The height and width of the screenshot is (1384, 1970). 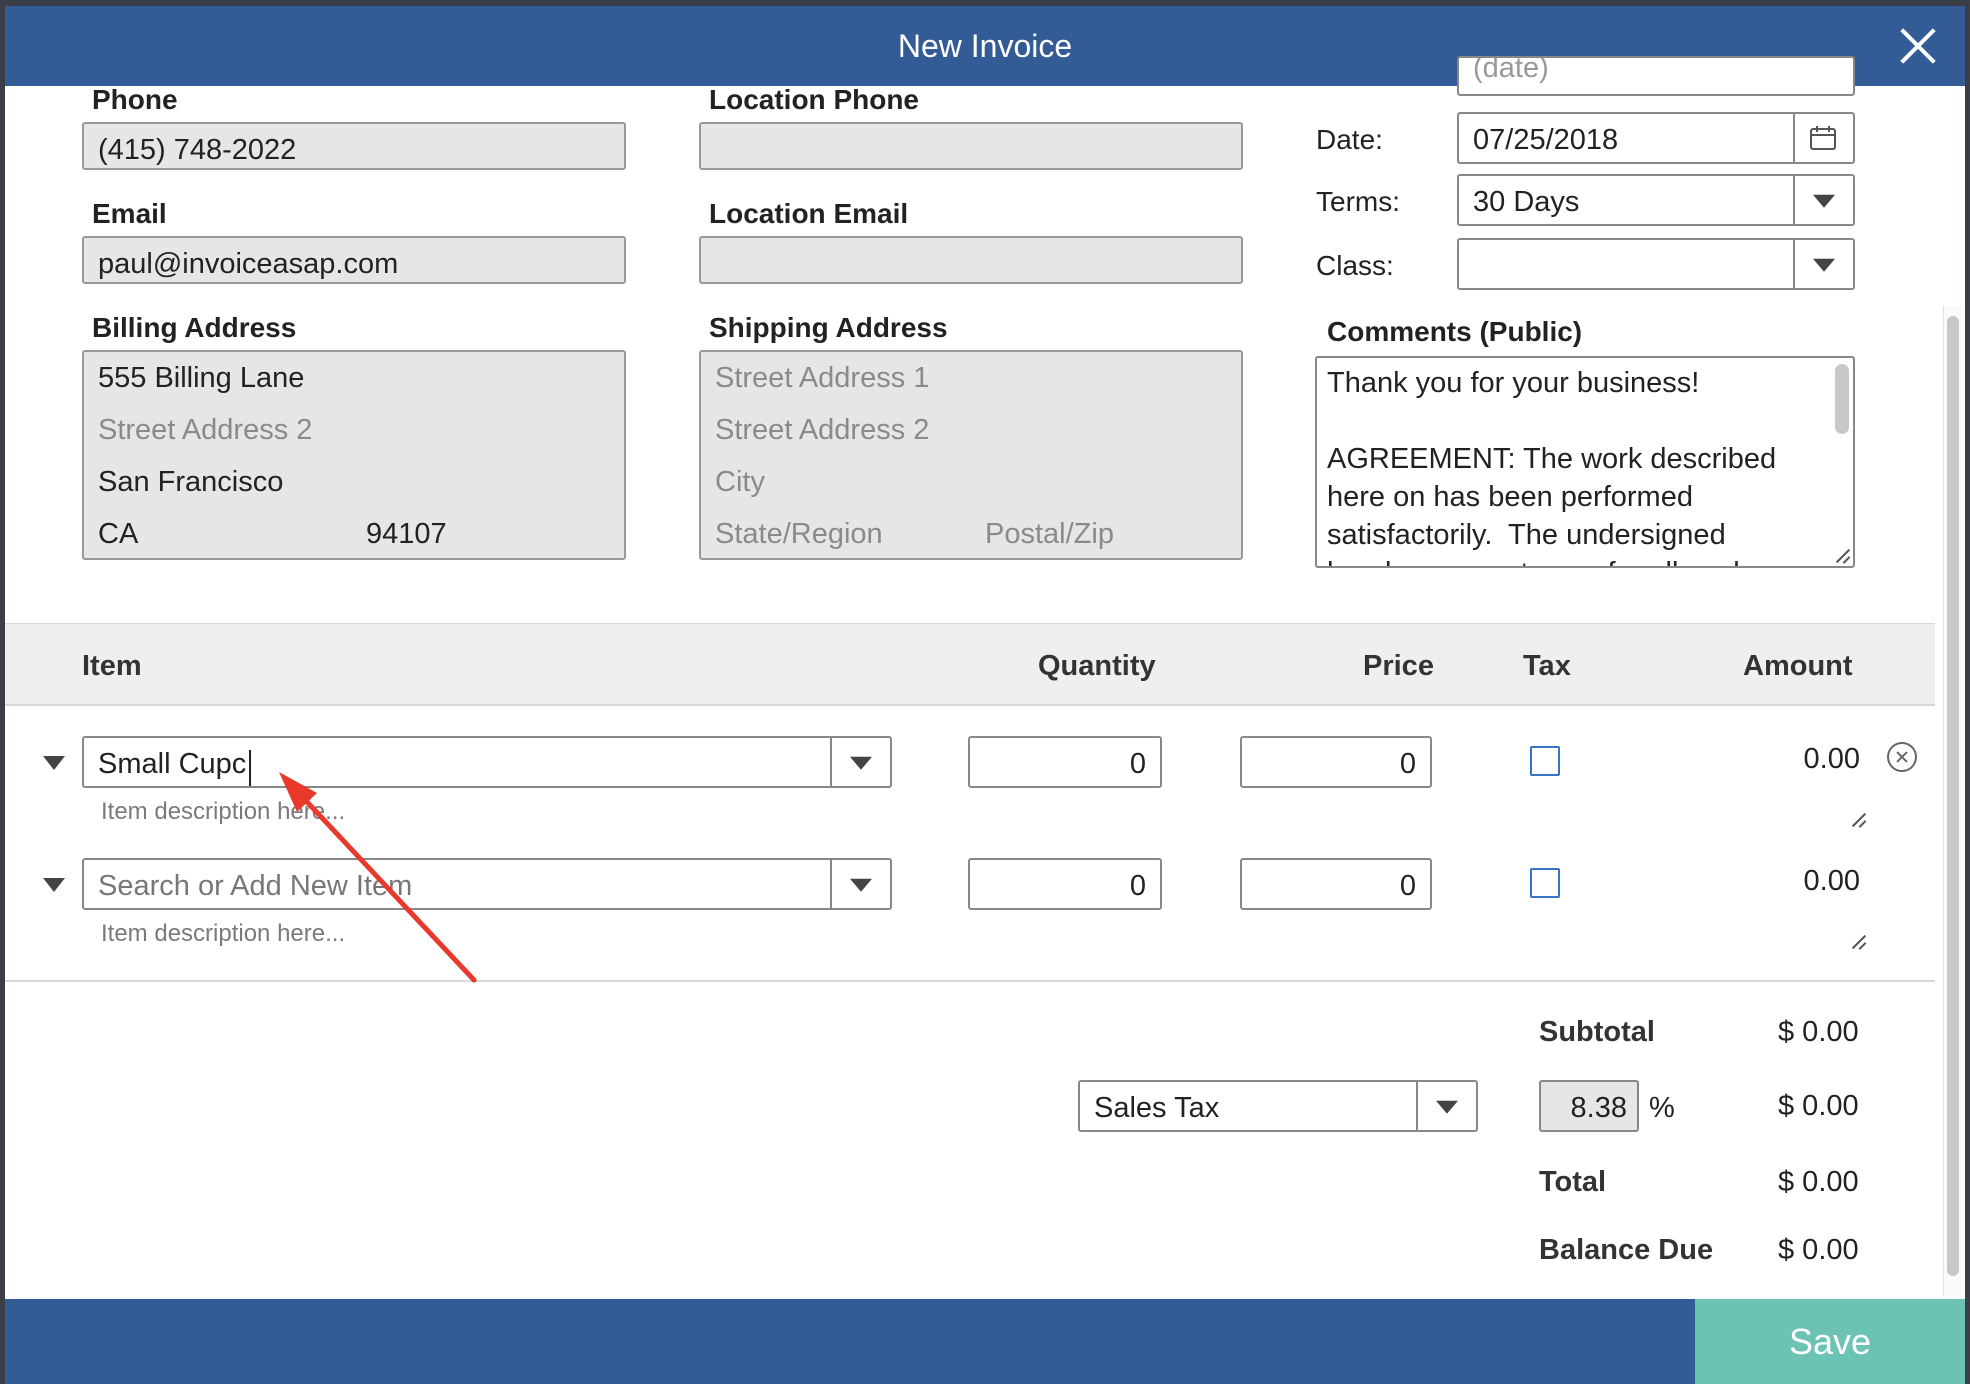 What do you see at coordinates (1589, 1106) in the screenshot?
I see `tax-rate-input: 8.38` at bounding box center [1589, 1106].